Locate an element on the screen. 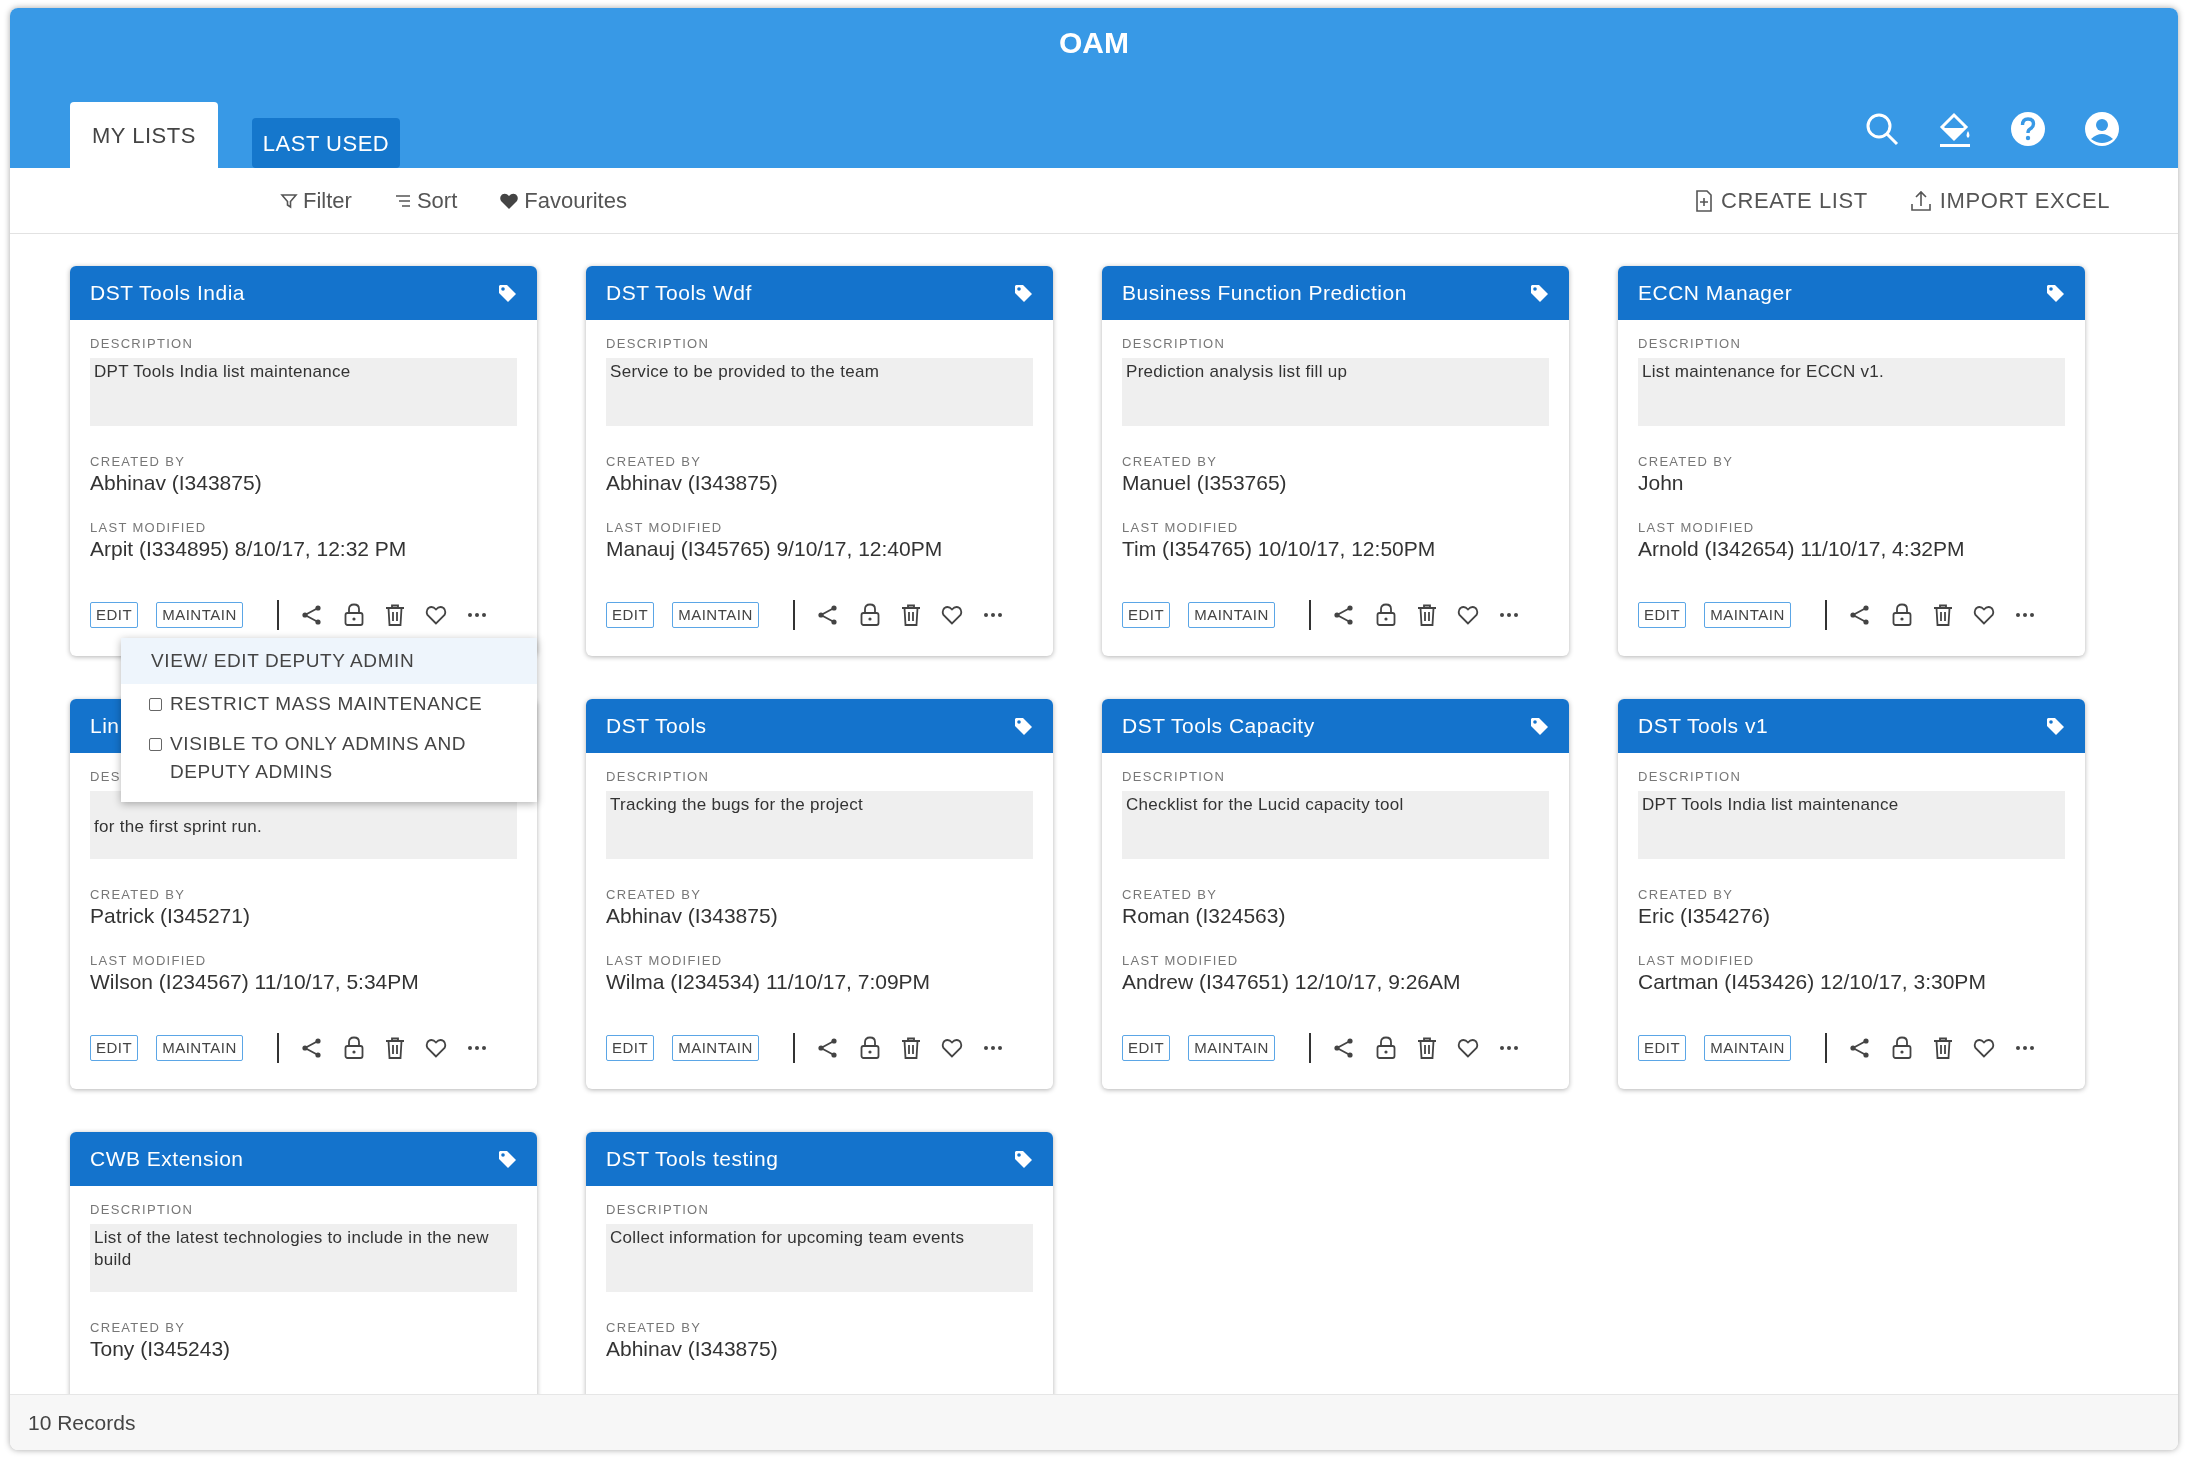 This screenshot has height=1462, width=2188. description-text: Service to be provided to the team is located at coordinates (745, 371).